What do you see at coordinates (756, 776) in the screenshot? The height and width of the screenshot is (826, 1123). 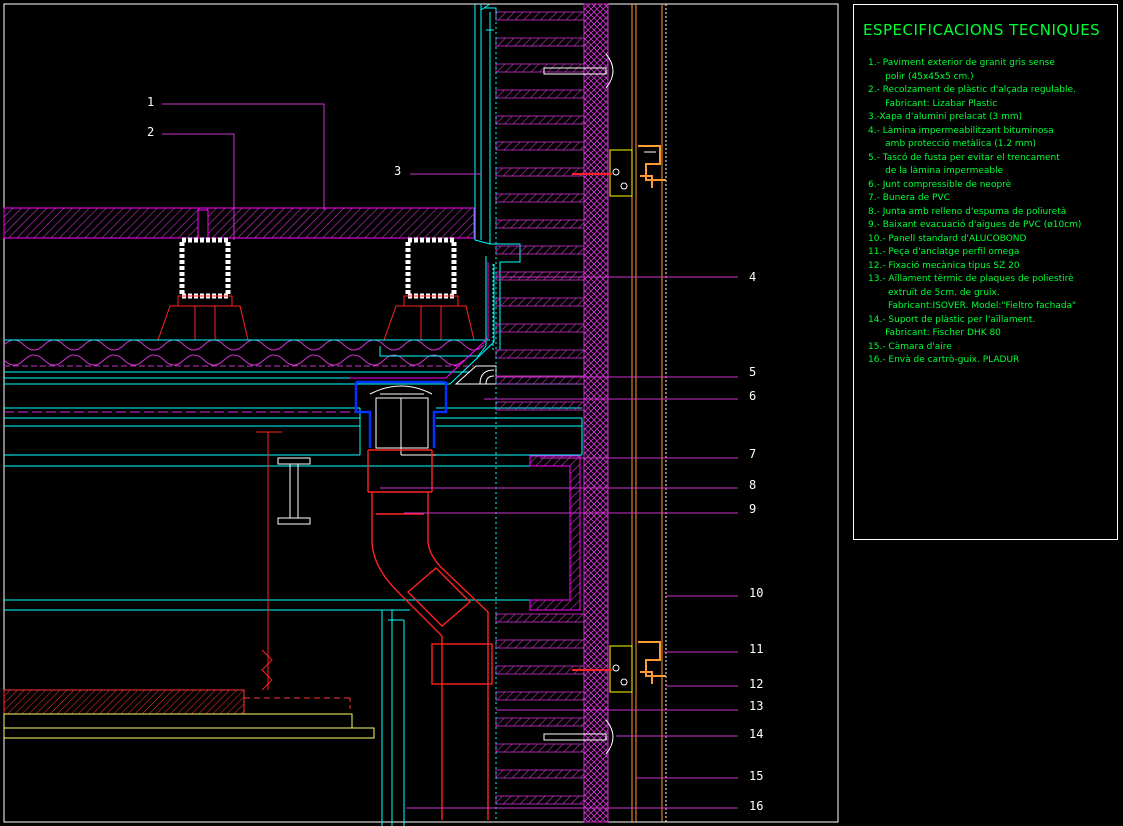 I see `callout-15: 15` at bounding box center [756, 776].